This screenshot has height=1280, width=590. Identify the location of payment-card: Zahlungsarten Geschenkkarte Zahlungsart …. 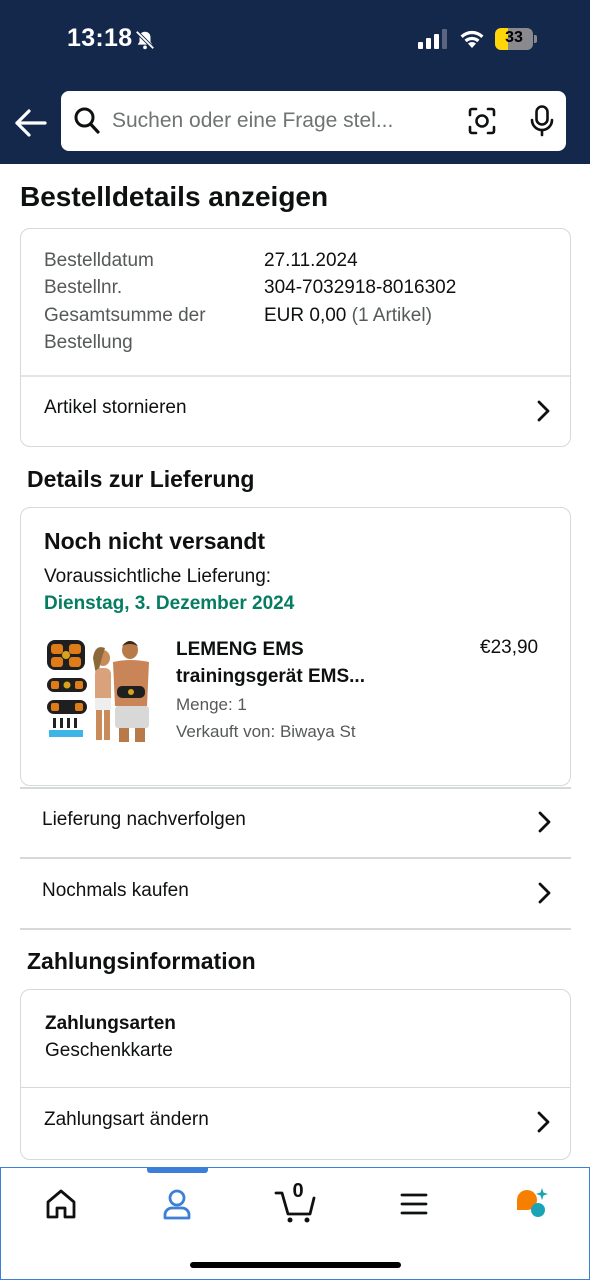
(295, 1074).